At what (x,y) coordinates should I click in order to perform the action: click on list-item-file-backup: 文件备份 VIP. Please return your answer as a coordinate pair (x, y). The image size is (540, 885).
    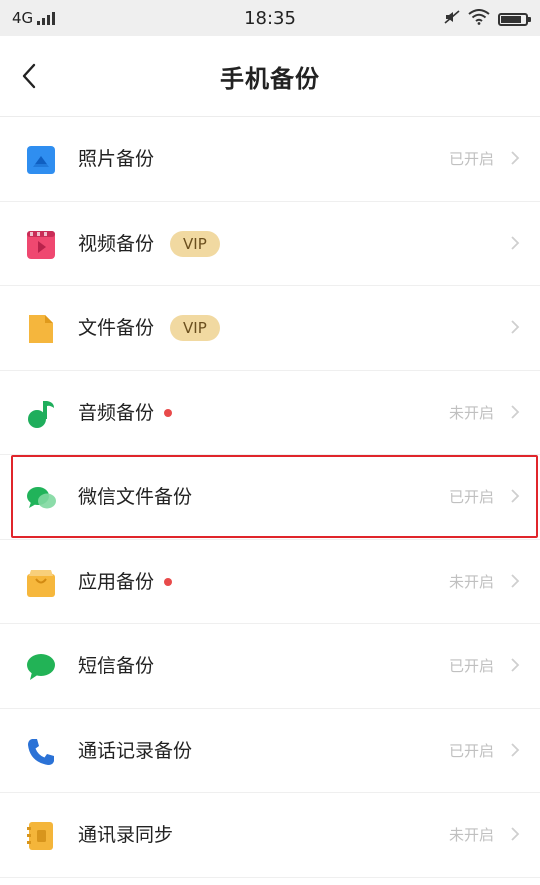
    Looking at the image, I should click on (270, 328).